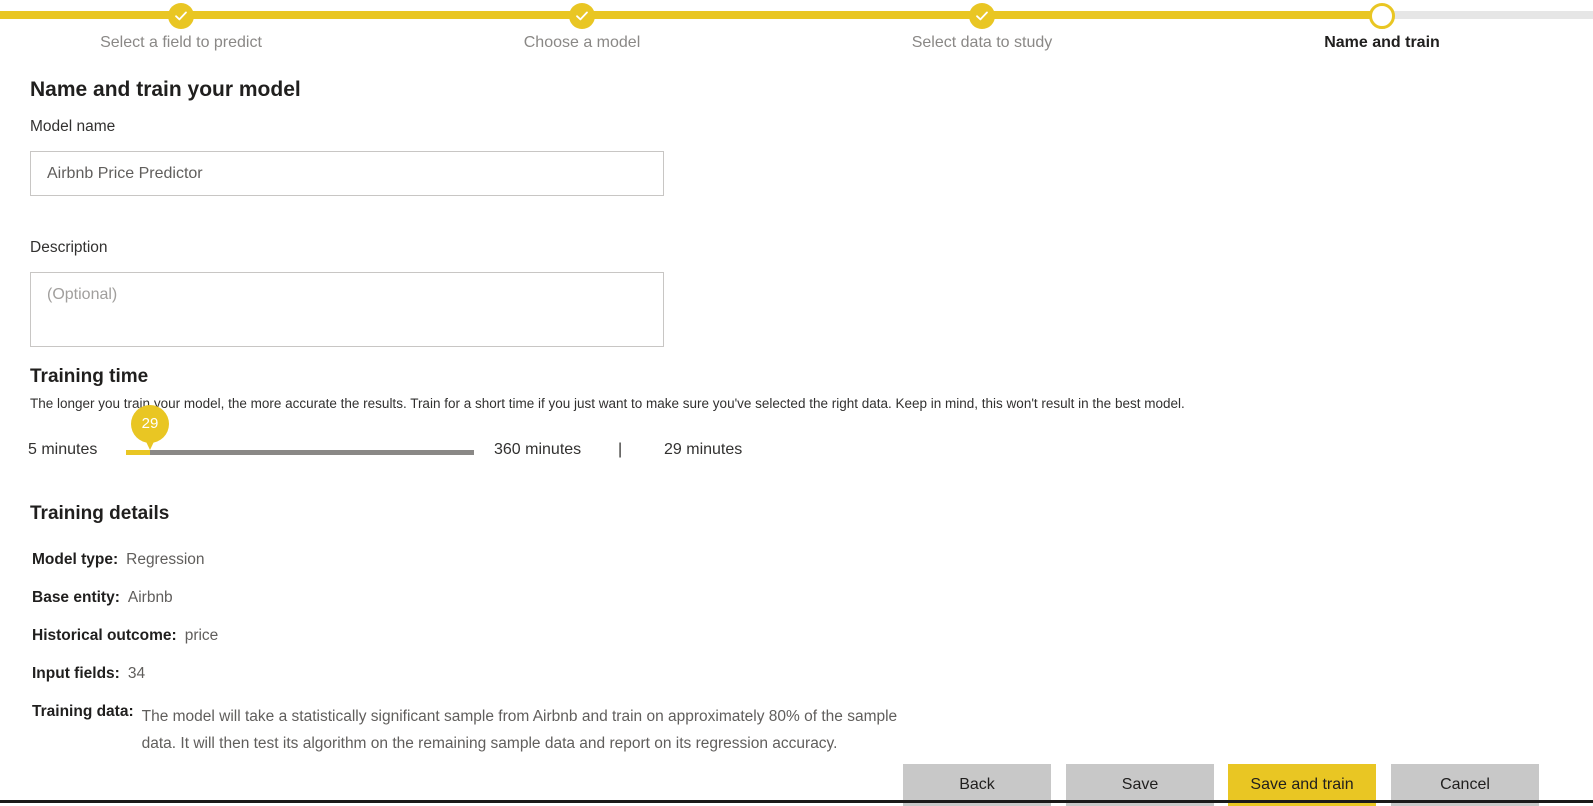  I want to click on detail-row-historical-outcome: Historical outcome: price, so click(125, 636).